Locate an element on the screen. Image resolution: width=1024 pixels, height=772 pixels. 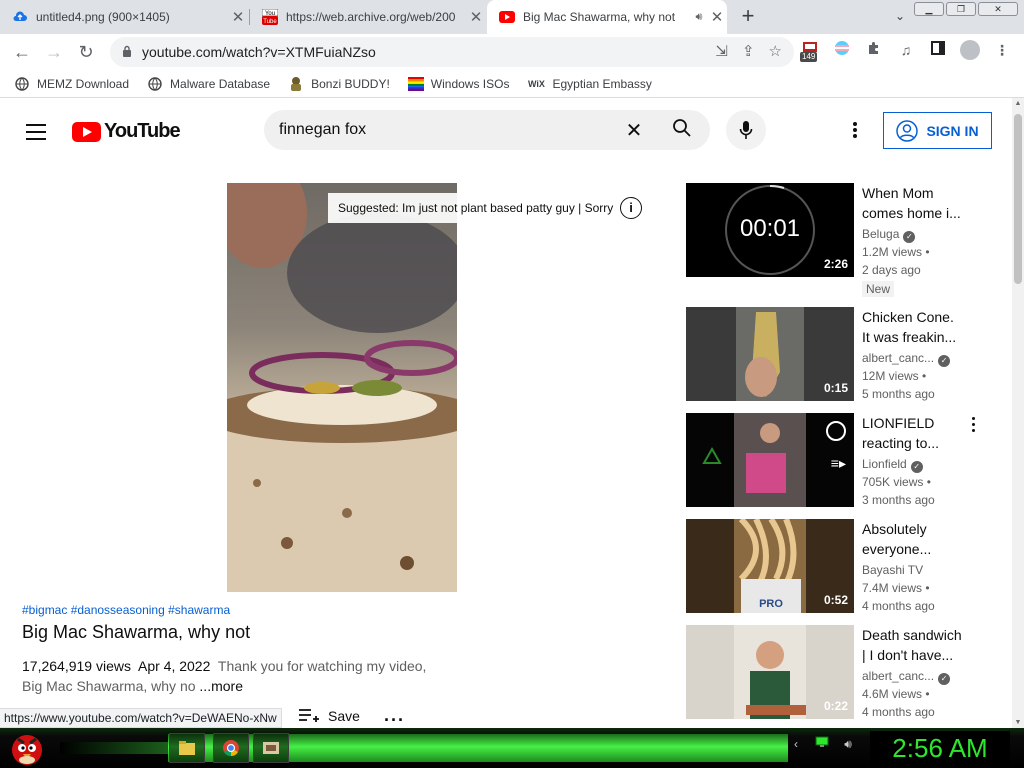
video-frame is located at coordinates (342, 387).